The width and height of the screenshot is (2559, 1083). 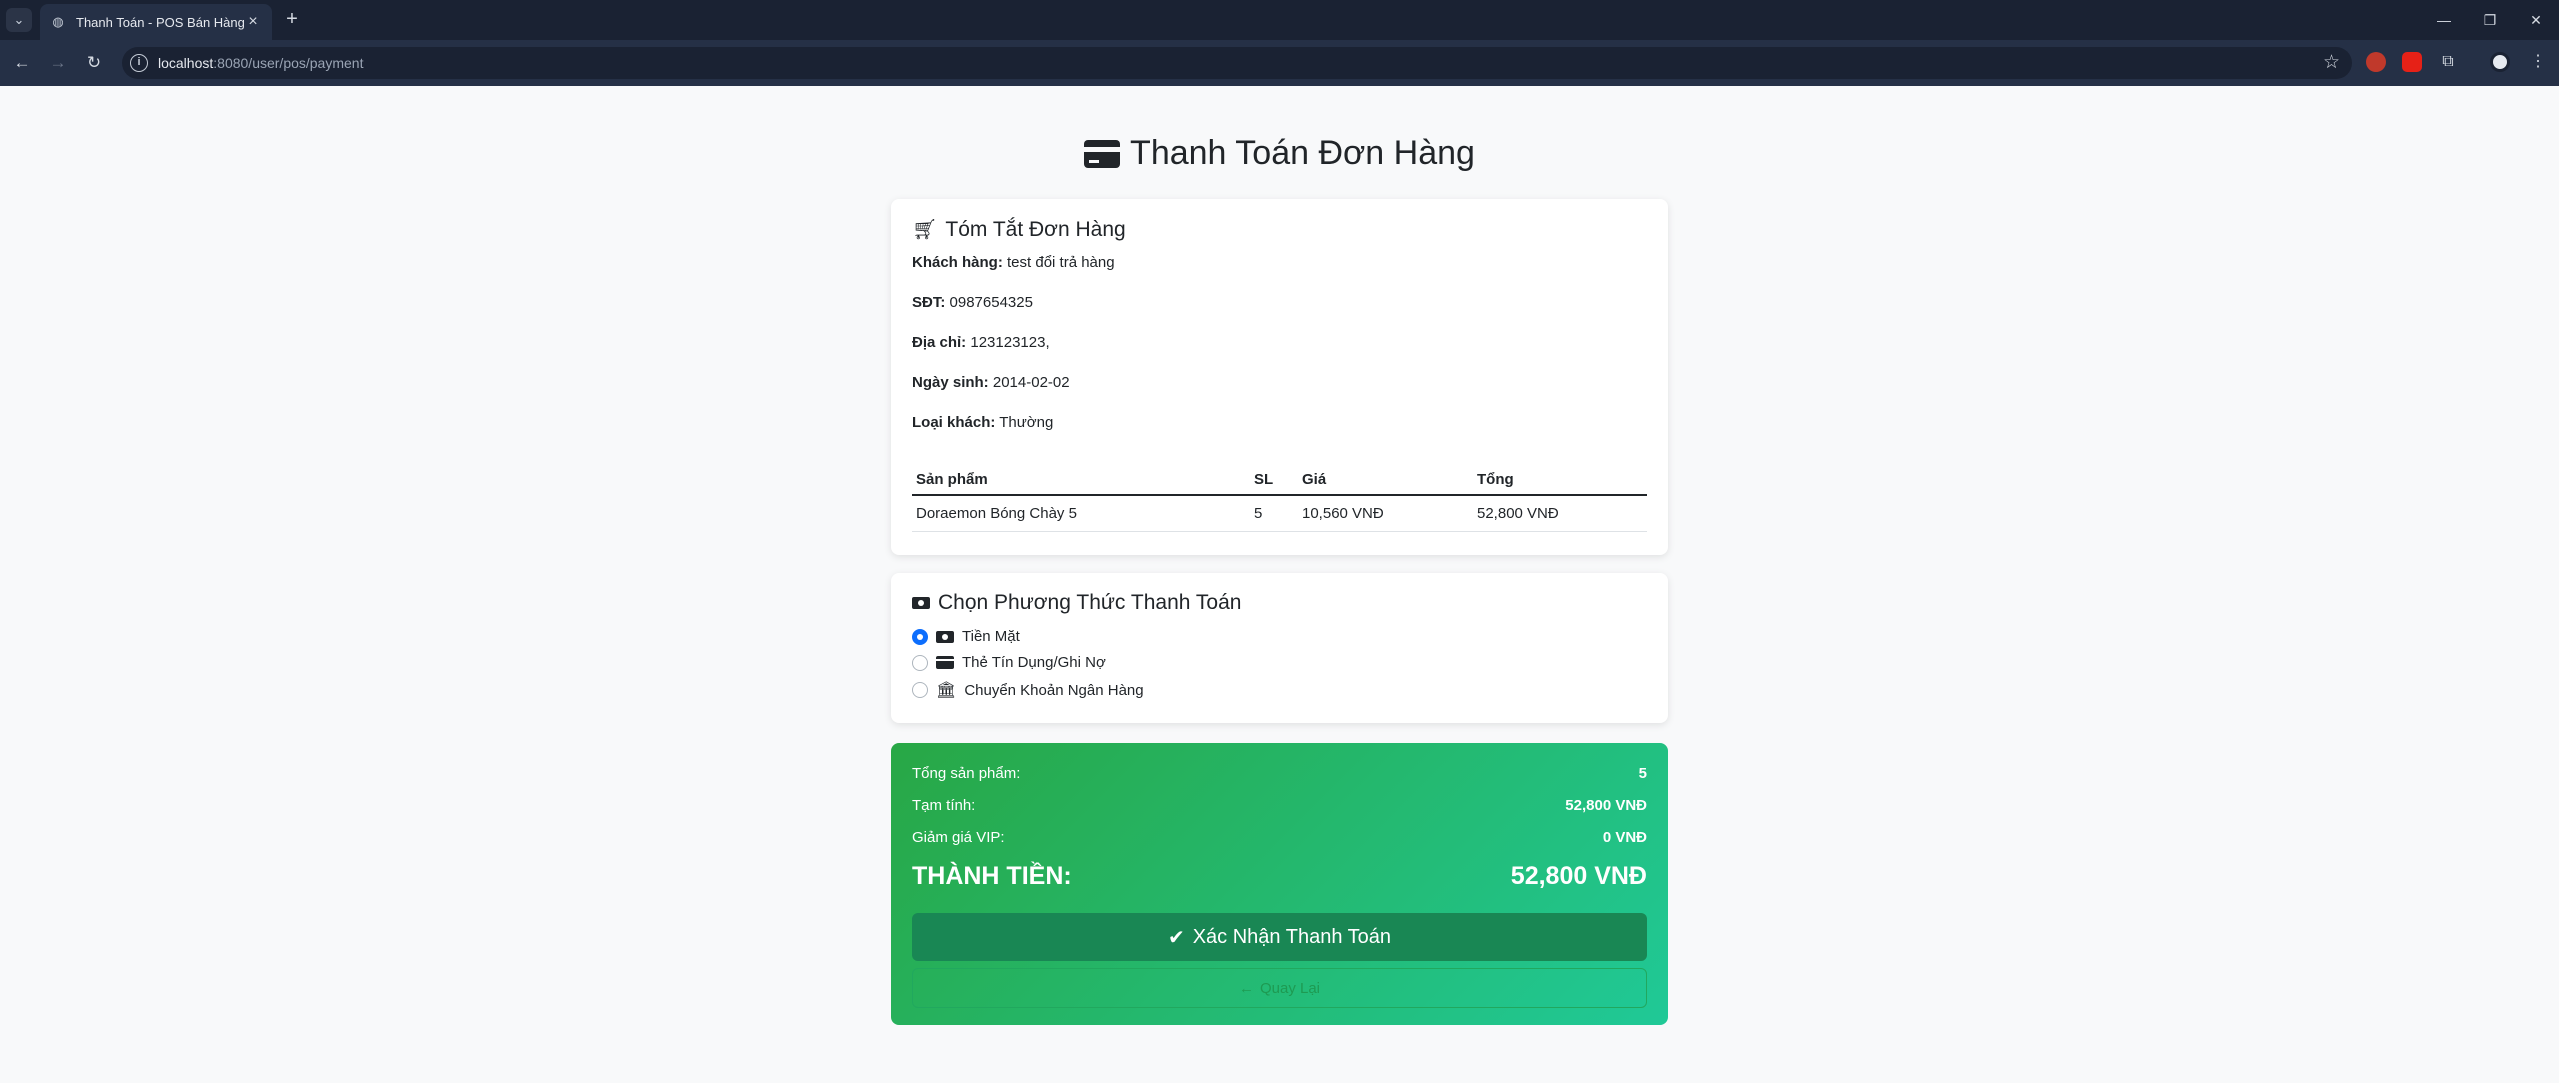 What do you see at coordinates (1279, 876) in the screenshot?
I see `grand-total-row: THÀNH TIỀN: 52,800 VNĐ` at bounding box center [1279, 876].